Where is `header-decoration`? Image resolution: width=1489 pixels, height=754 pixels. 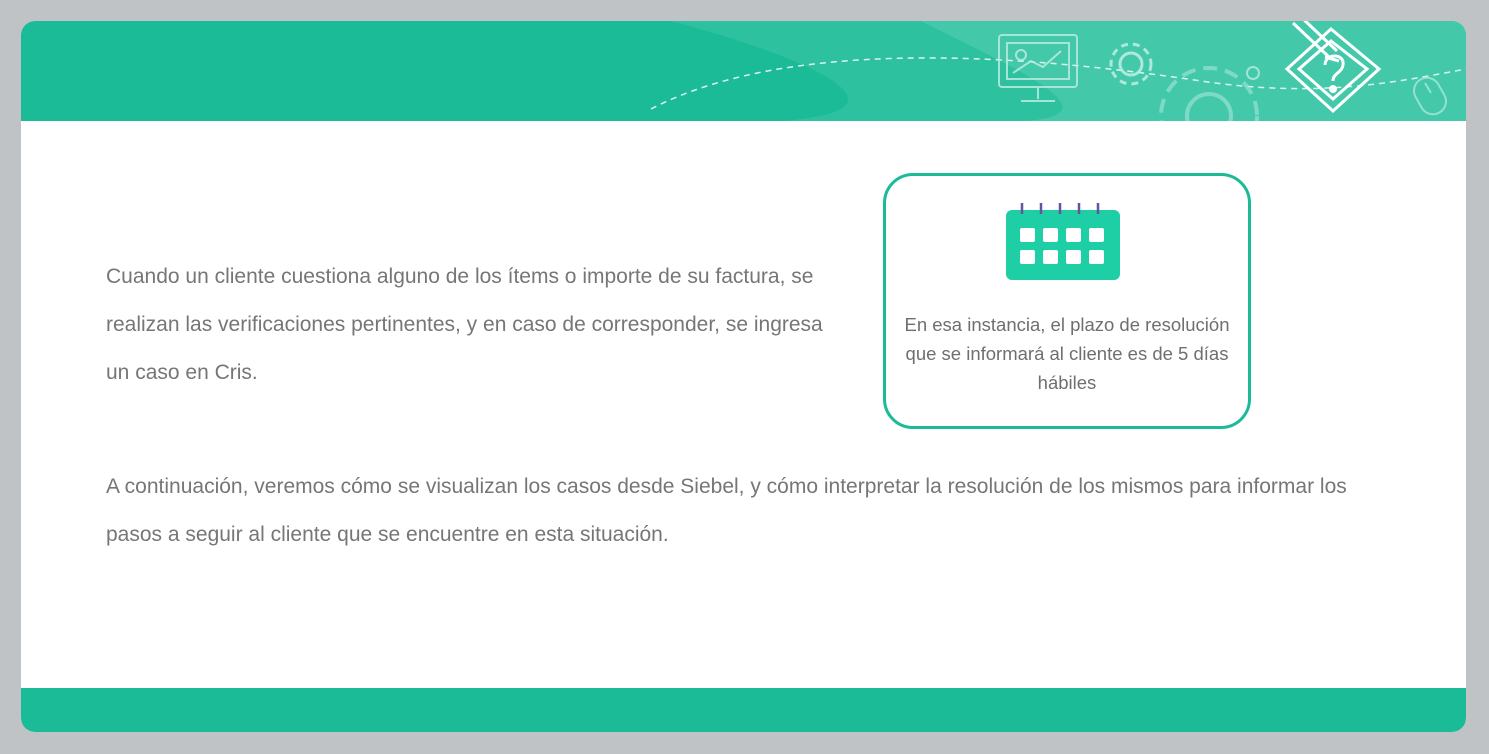 header-decoration is located at coordinates (1058, 71).